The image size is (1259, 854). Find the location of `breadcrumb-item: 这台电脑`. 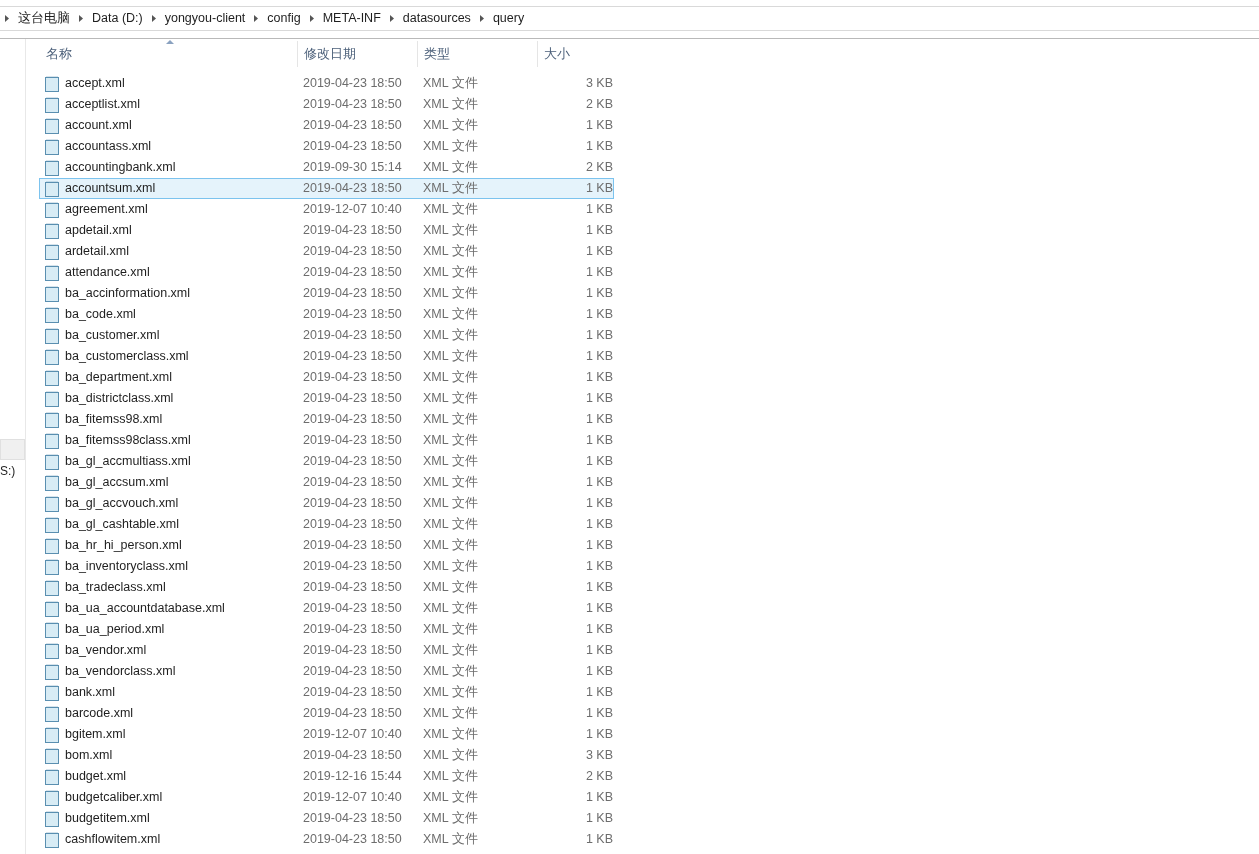

breadcrumb-item: 这台电脑 is located at coordinates (44, 18).